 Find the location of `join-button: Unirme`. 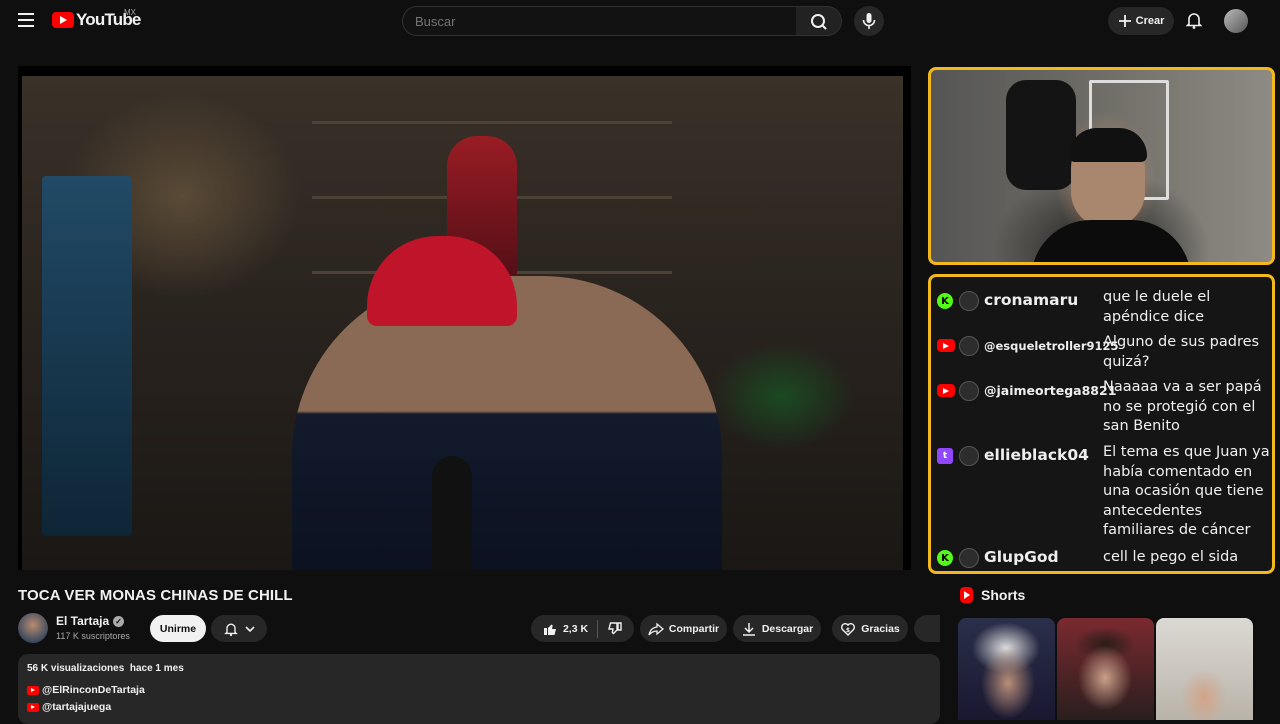

join-button: Unirme is located at coordinates (178, 628).